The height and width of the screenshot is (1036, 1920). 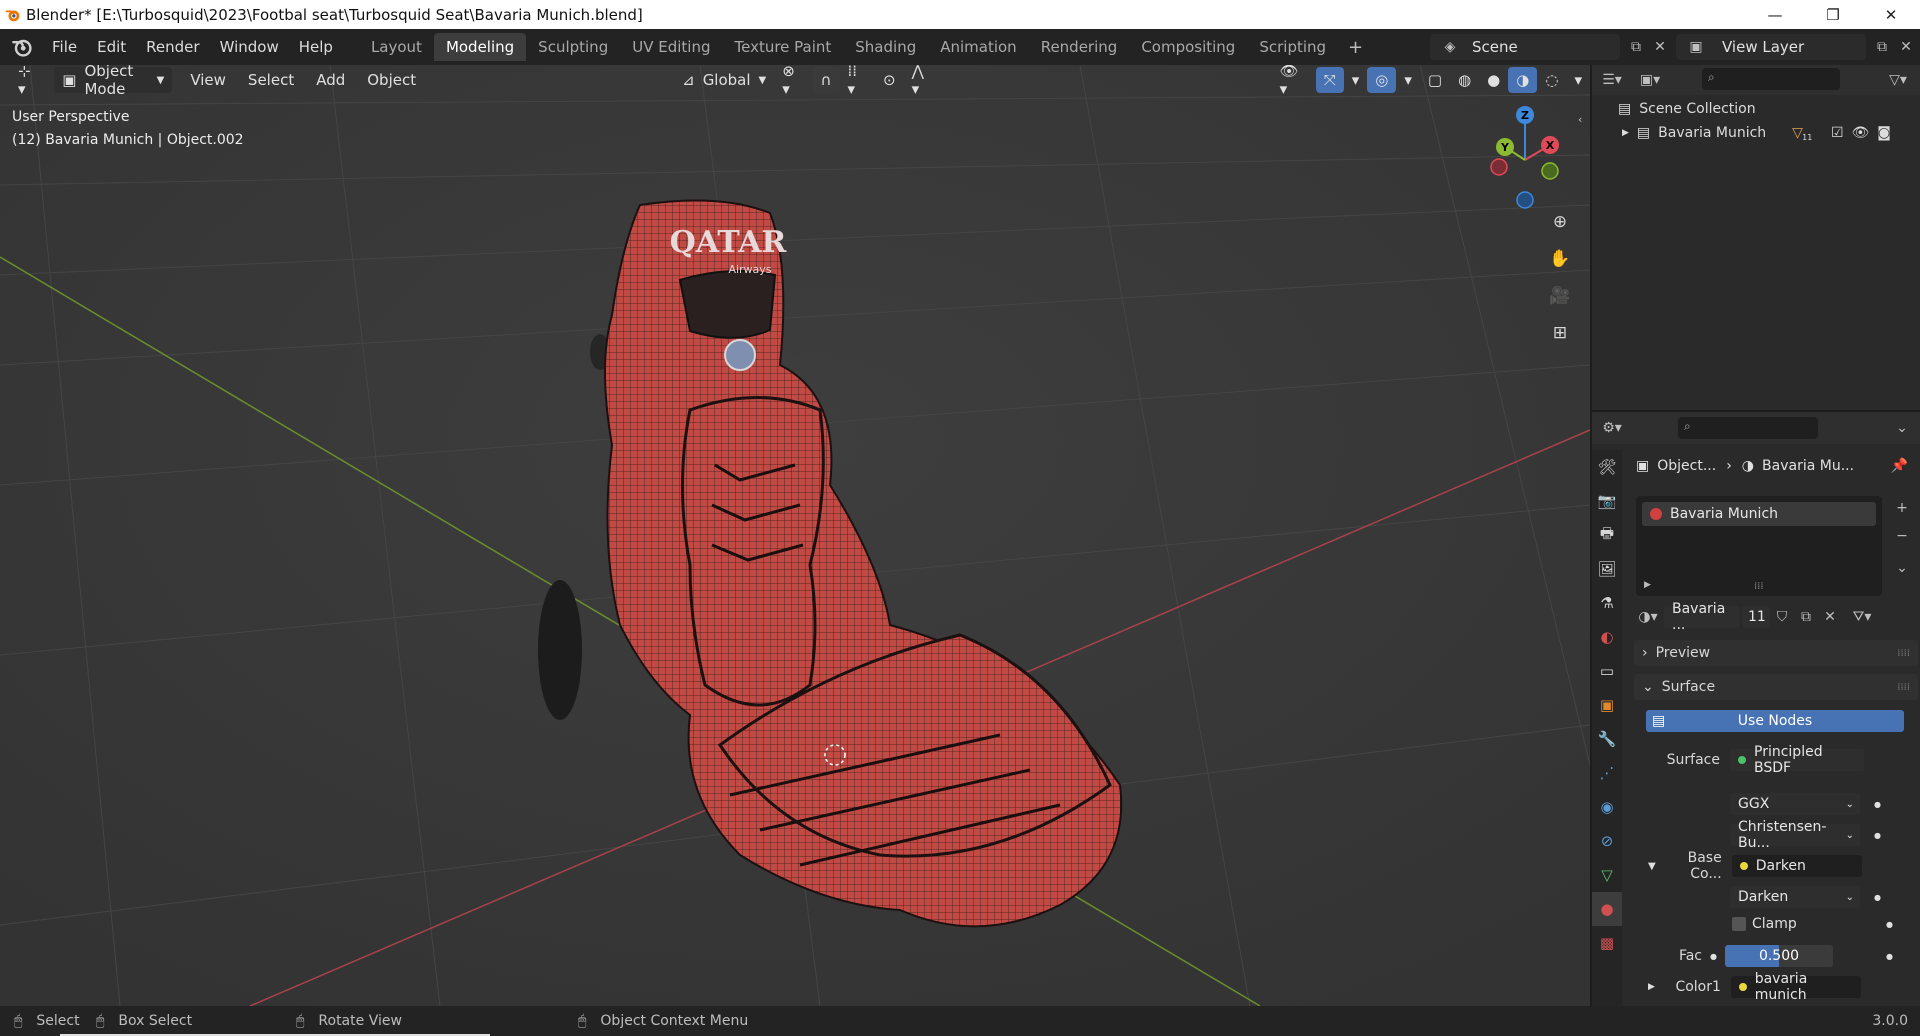 What do you see at coordinates (1830, 617) in the screenshot?
I see `unlink-material-icon: ✕` at bounding box center [1830, 617].